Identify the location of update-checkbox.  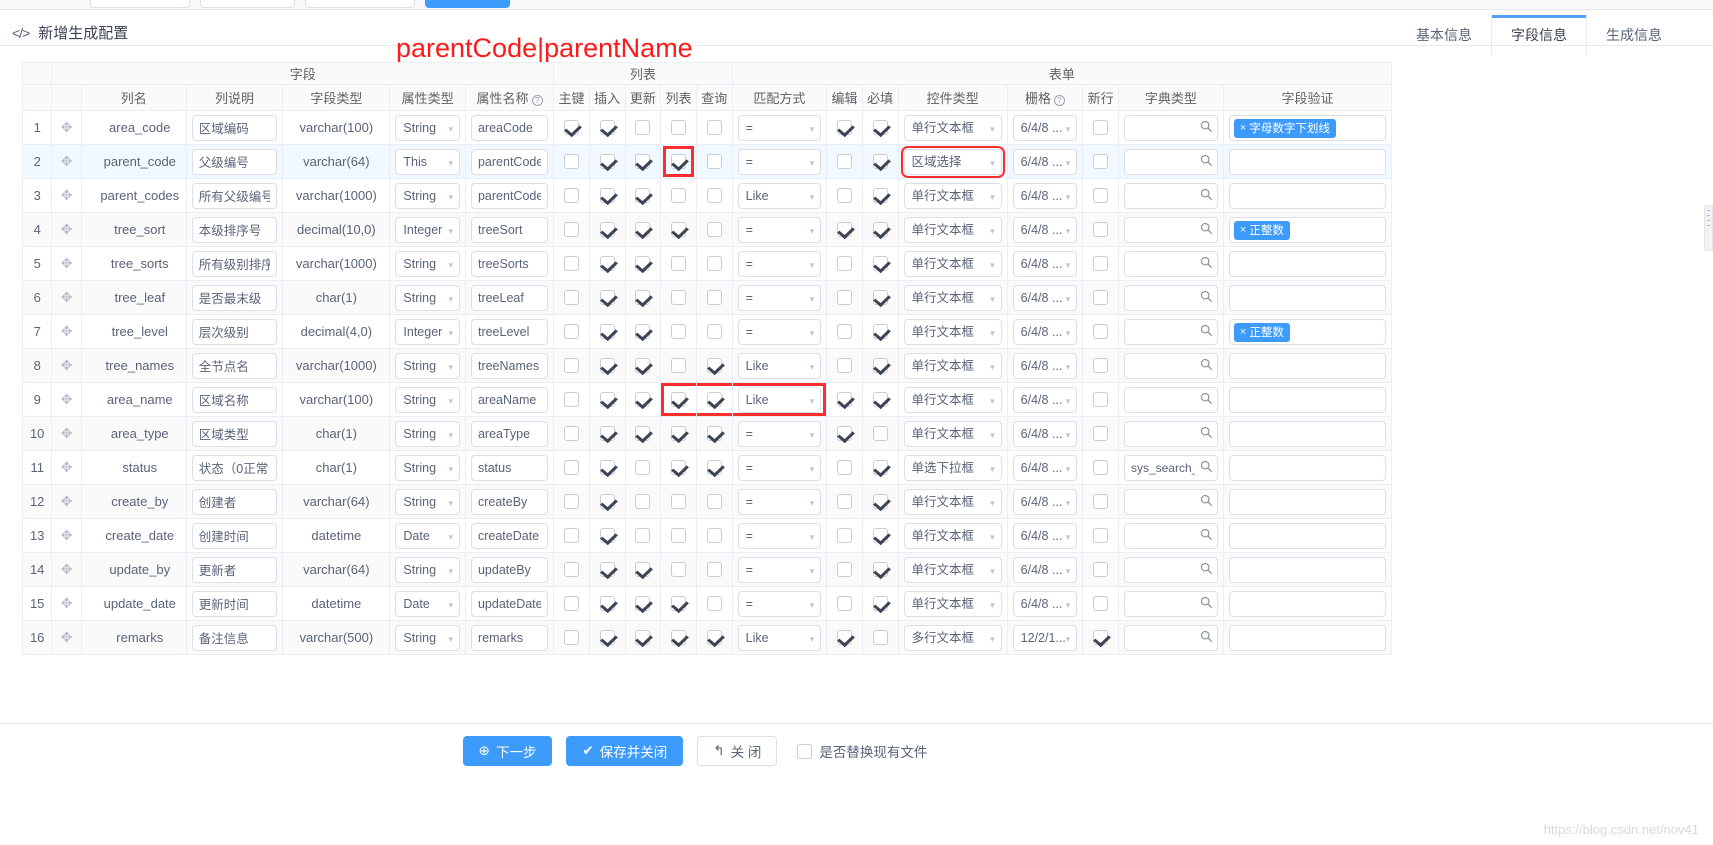
(643, 229).